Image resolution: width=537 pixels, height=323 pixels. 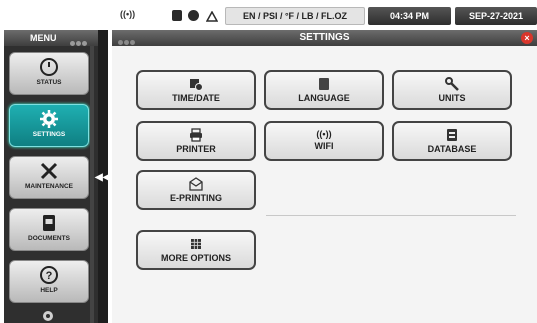 I want to click on sidebar-item-label: SETTINGS, so click(x=49, y=134).